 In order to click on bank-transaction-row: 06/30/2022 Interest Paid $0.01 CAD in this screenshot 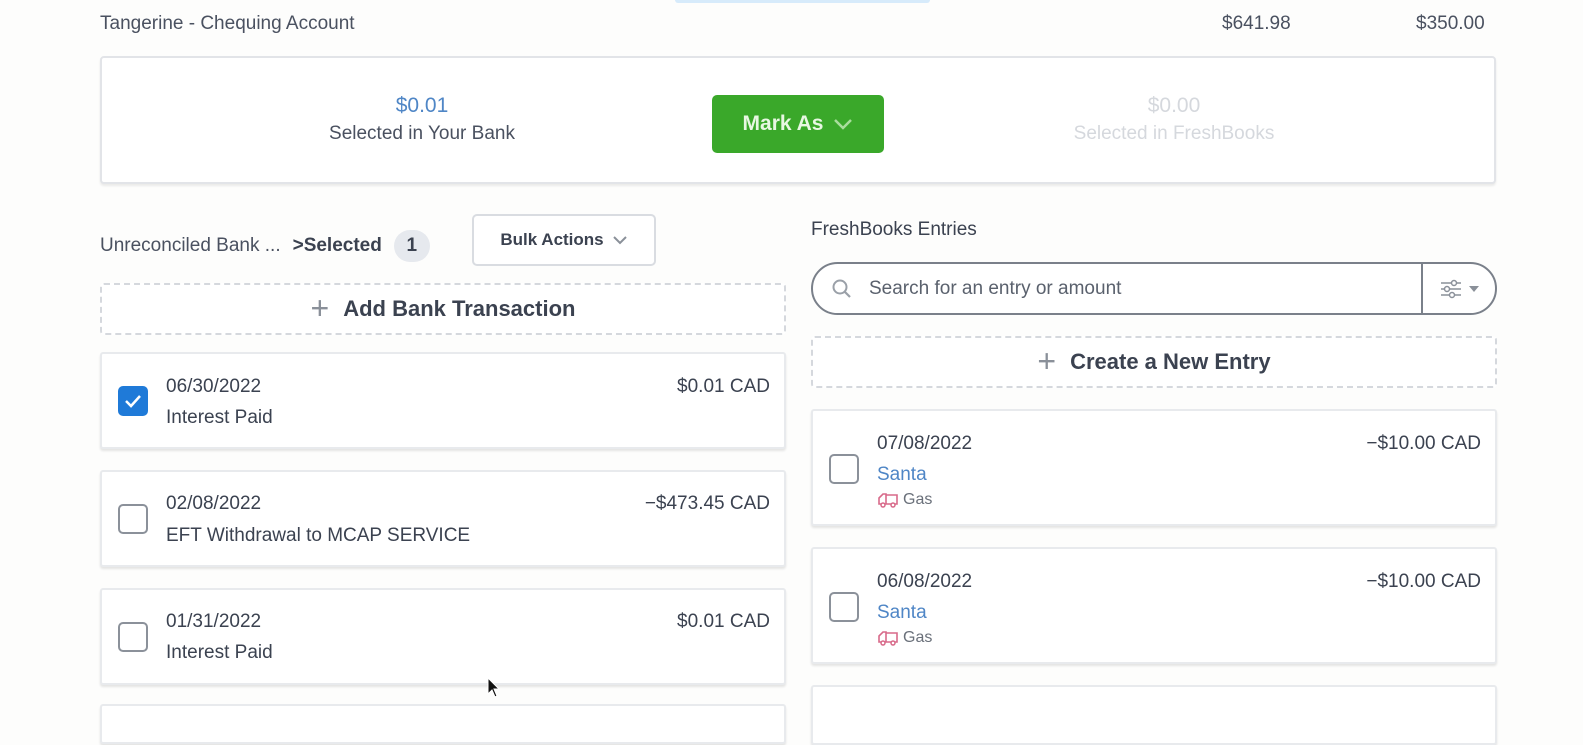, I will do `click(443, 400)`.